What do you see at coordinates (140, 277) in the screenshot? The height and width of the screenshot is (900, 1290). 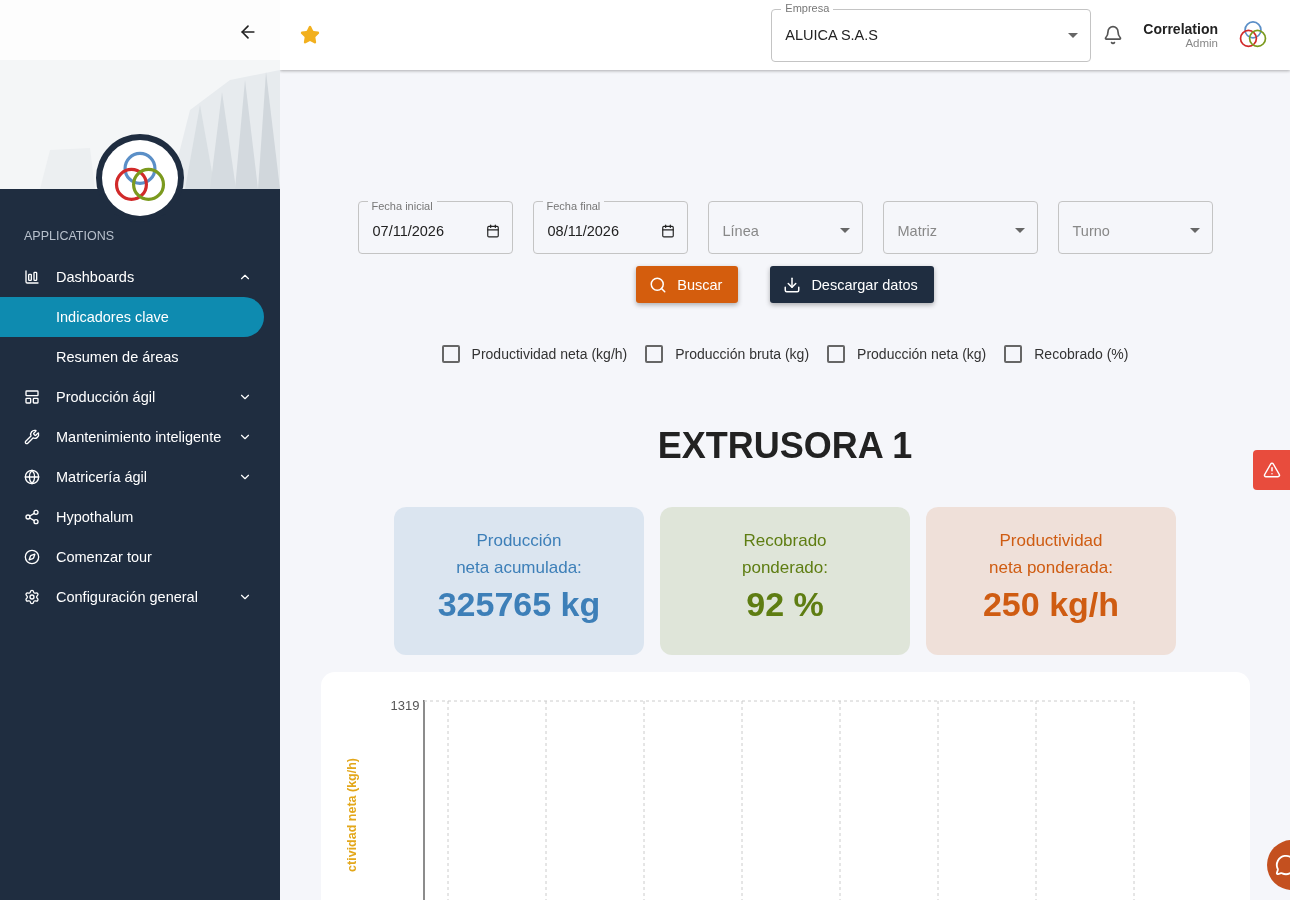 I see `nav-item: Dashboards` at bounding box center [140, 277].